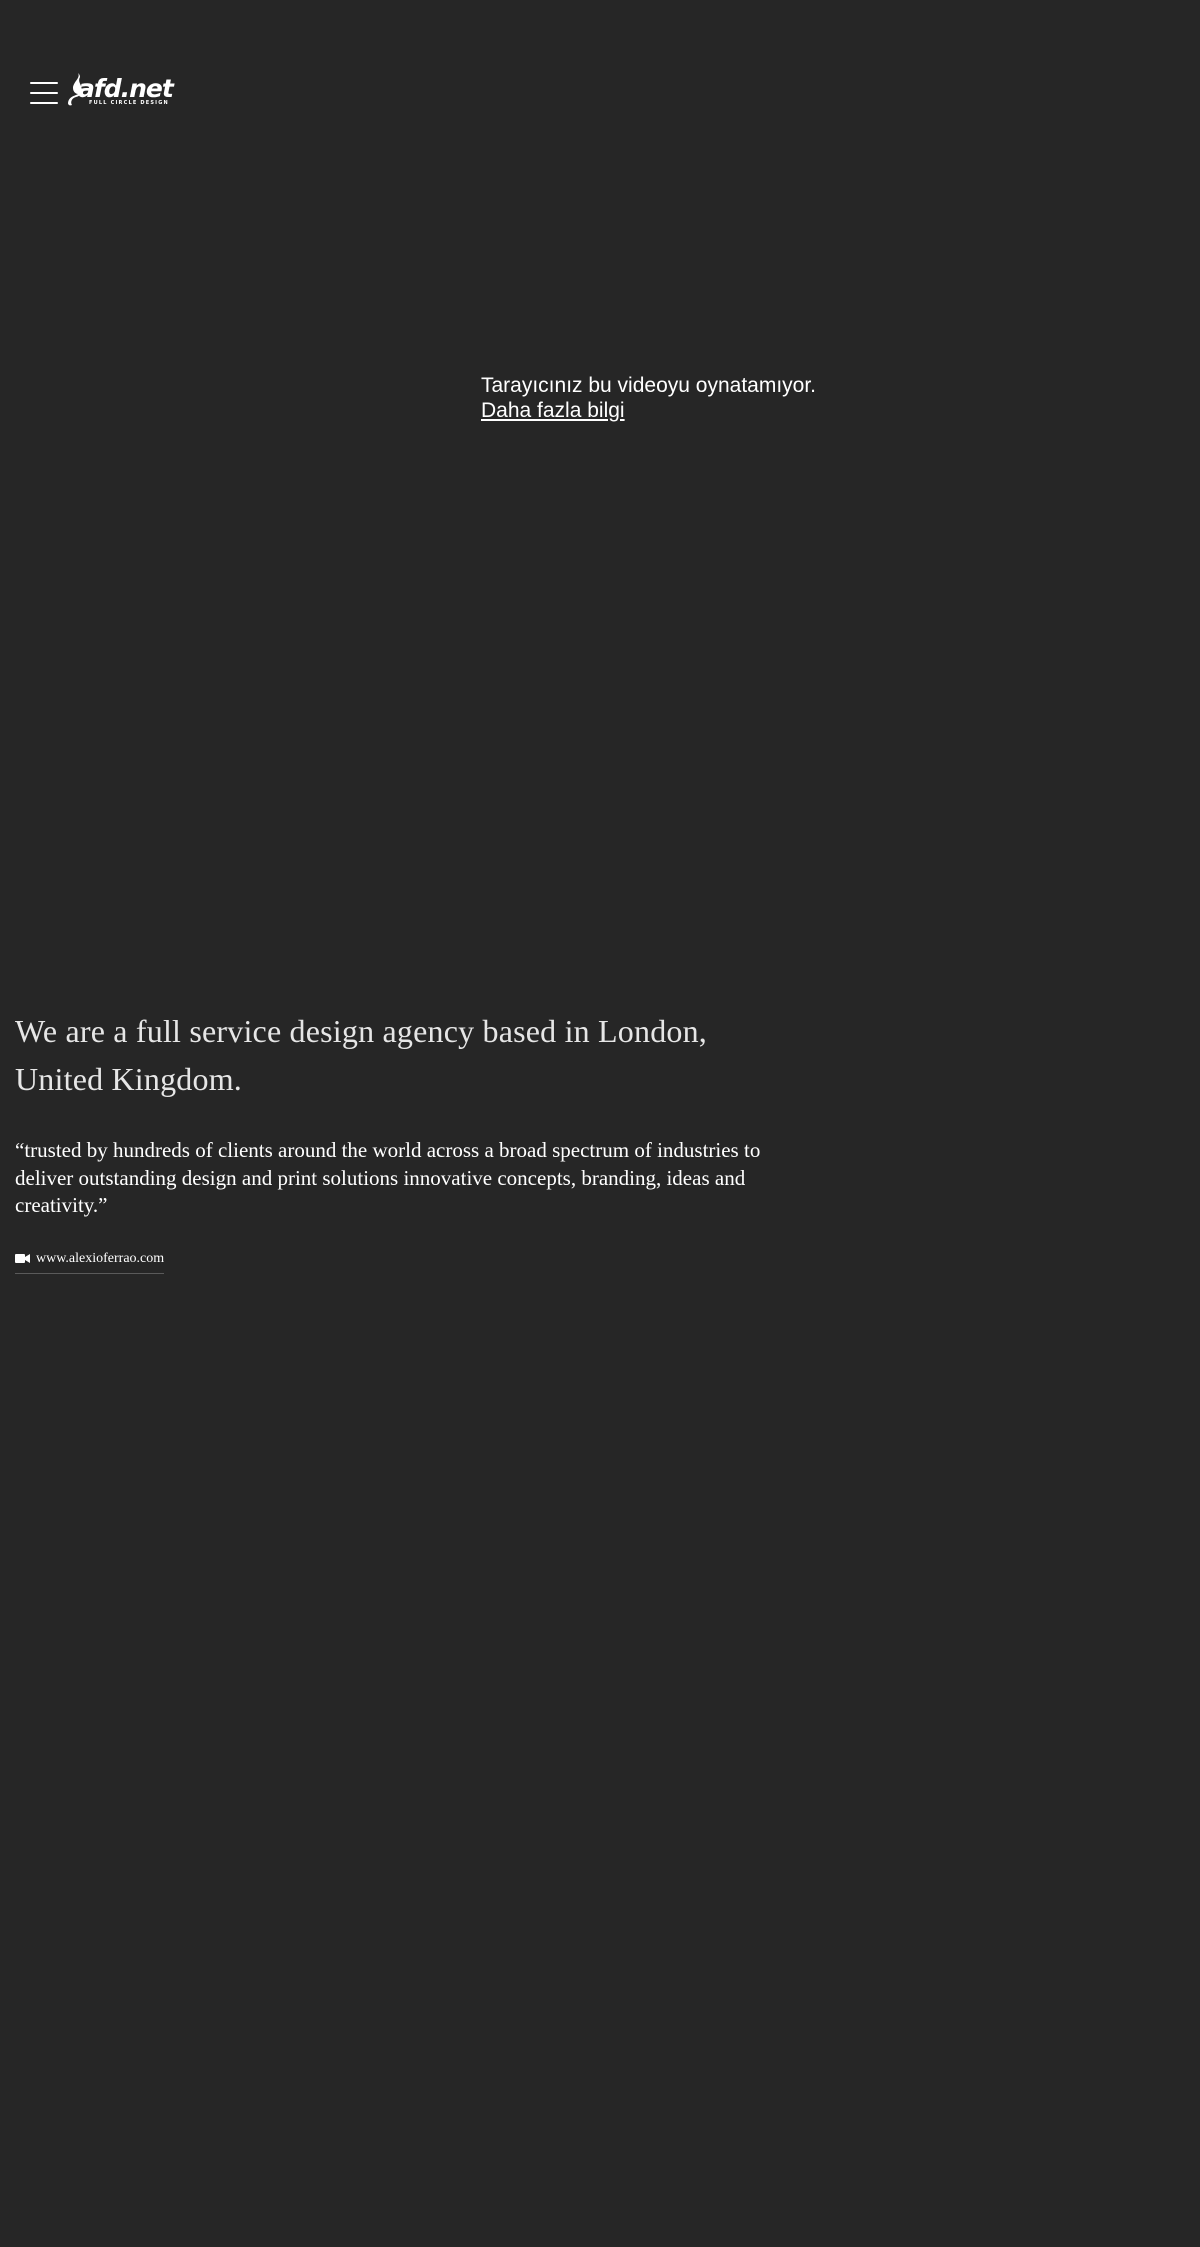 The image size is (1200, 2247). I want to click on logo-wordmark: afd.net, so click(126, 88).